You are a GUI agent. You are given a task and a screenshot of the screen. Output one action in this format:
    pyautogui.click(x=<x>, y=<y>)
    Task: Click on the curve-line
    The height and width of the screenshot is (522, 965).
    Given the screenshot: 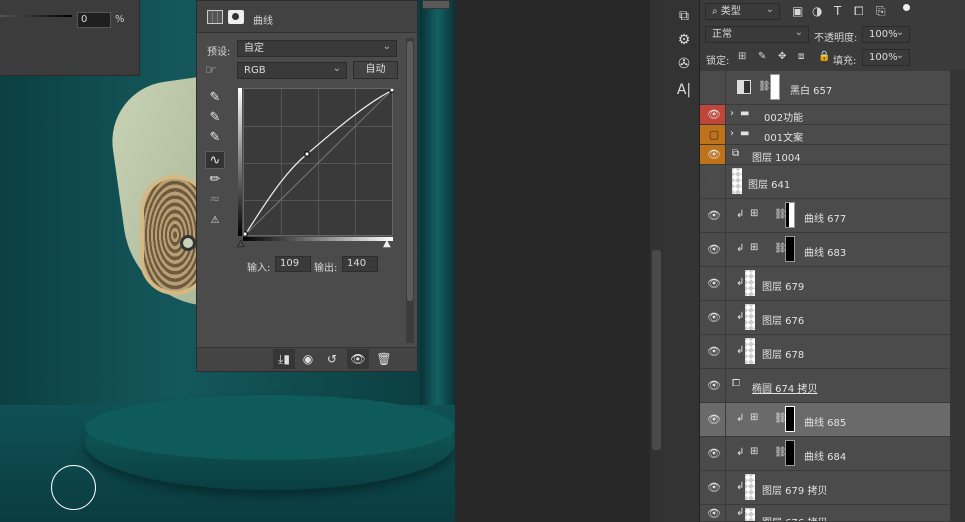 What is the action you would take?
    pyautogui.click(x=319, y=163)
    